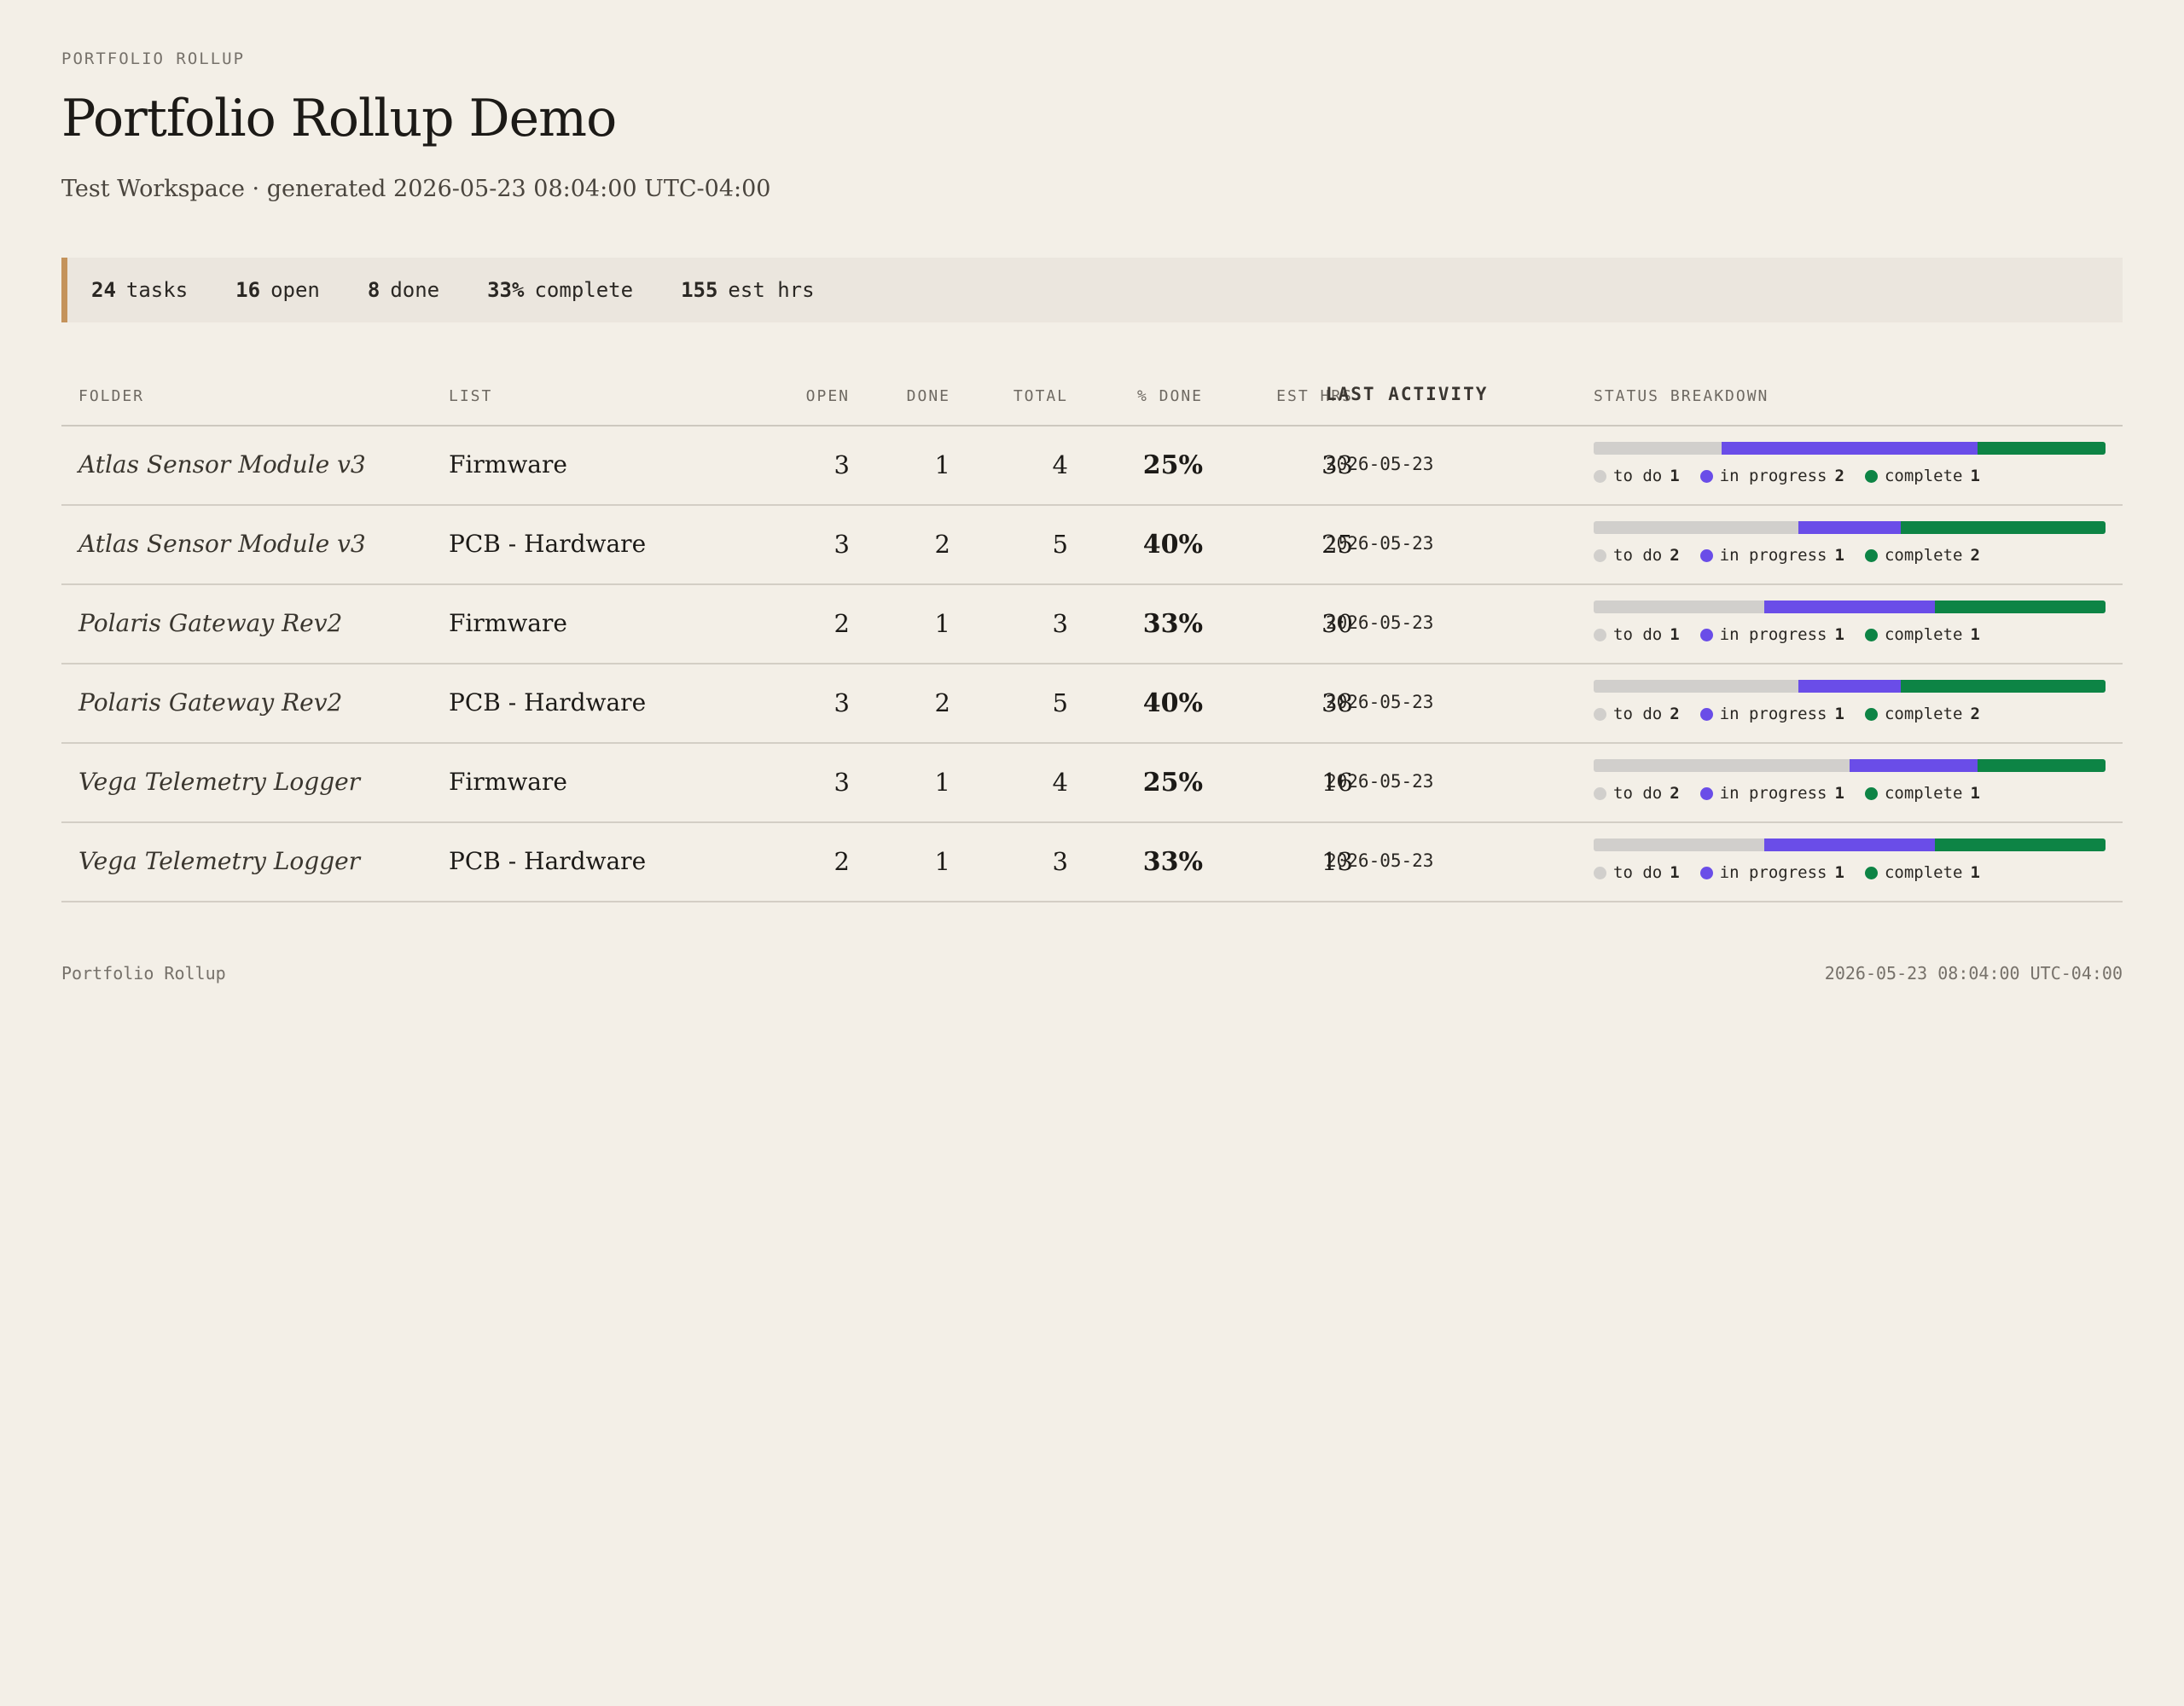 The height and width of the screenshot is (1706, 2184). I want to click on open-cell: 3, so click(842, 702).